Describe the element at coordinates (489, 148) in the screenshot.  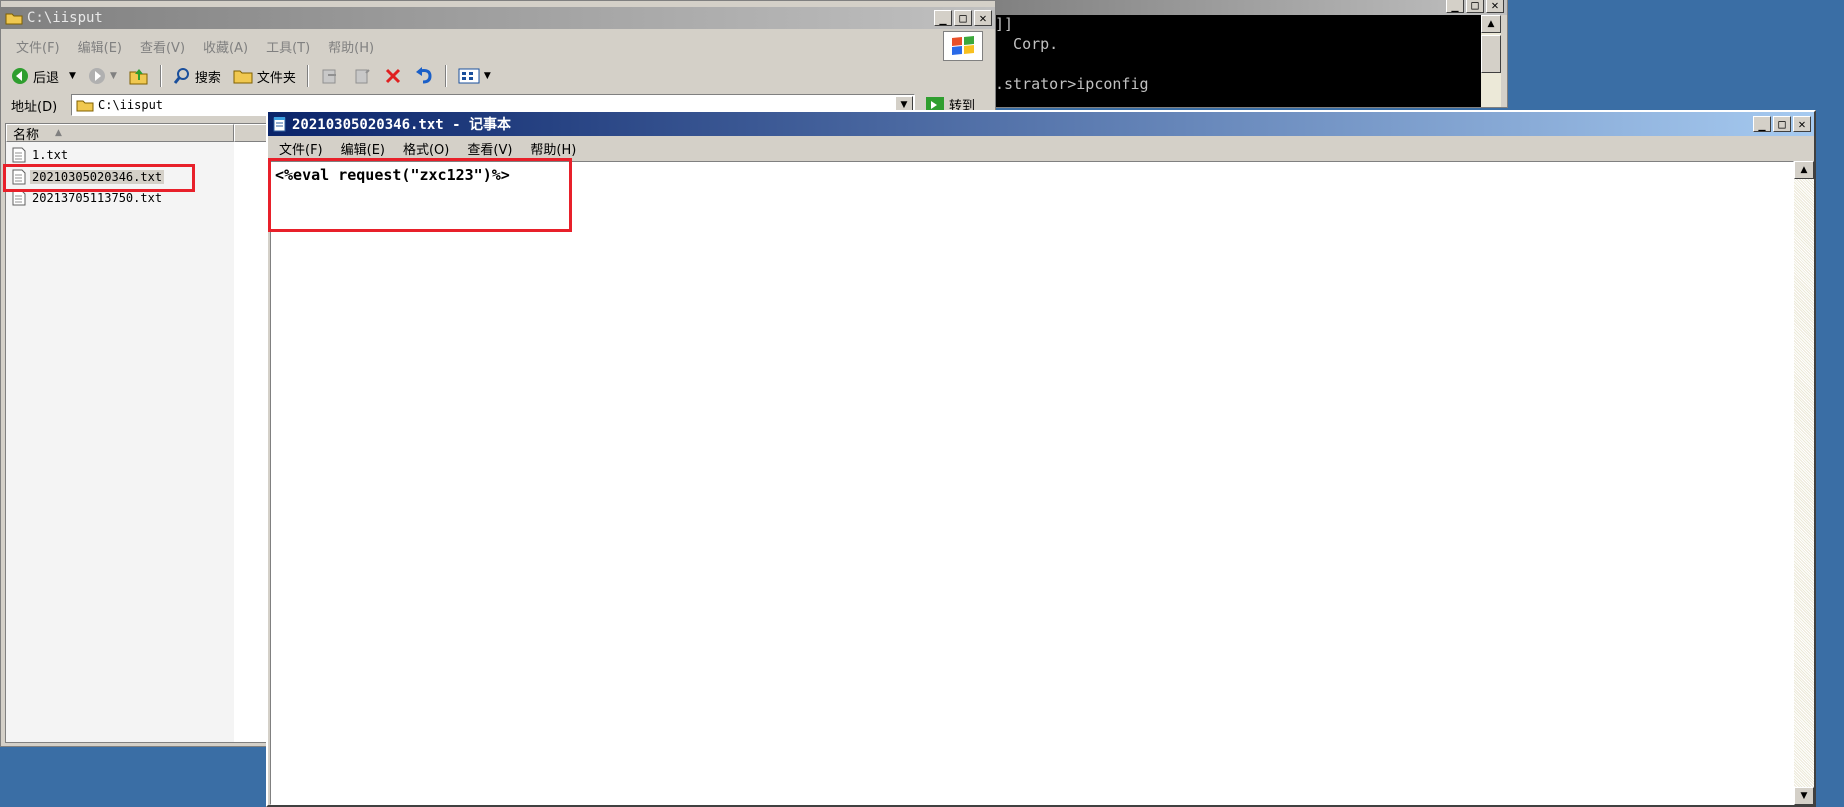
I see `notepad-menu-view: 查看(V)` at that location.